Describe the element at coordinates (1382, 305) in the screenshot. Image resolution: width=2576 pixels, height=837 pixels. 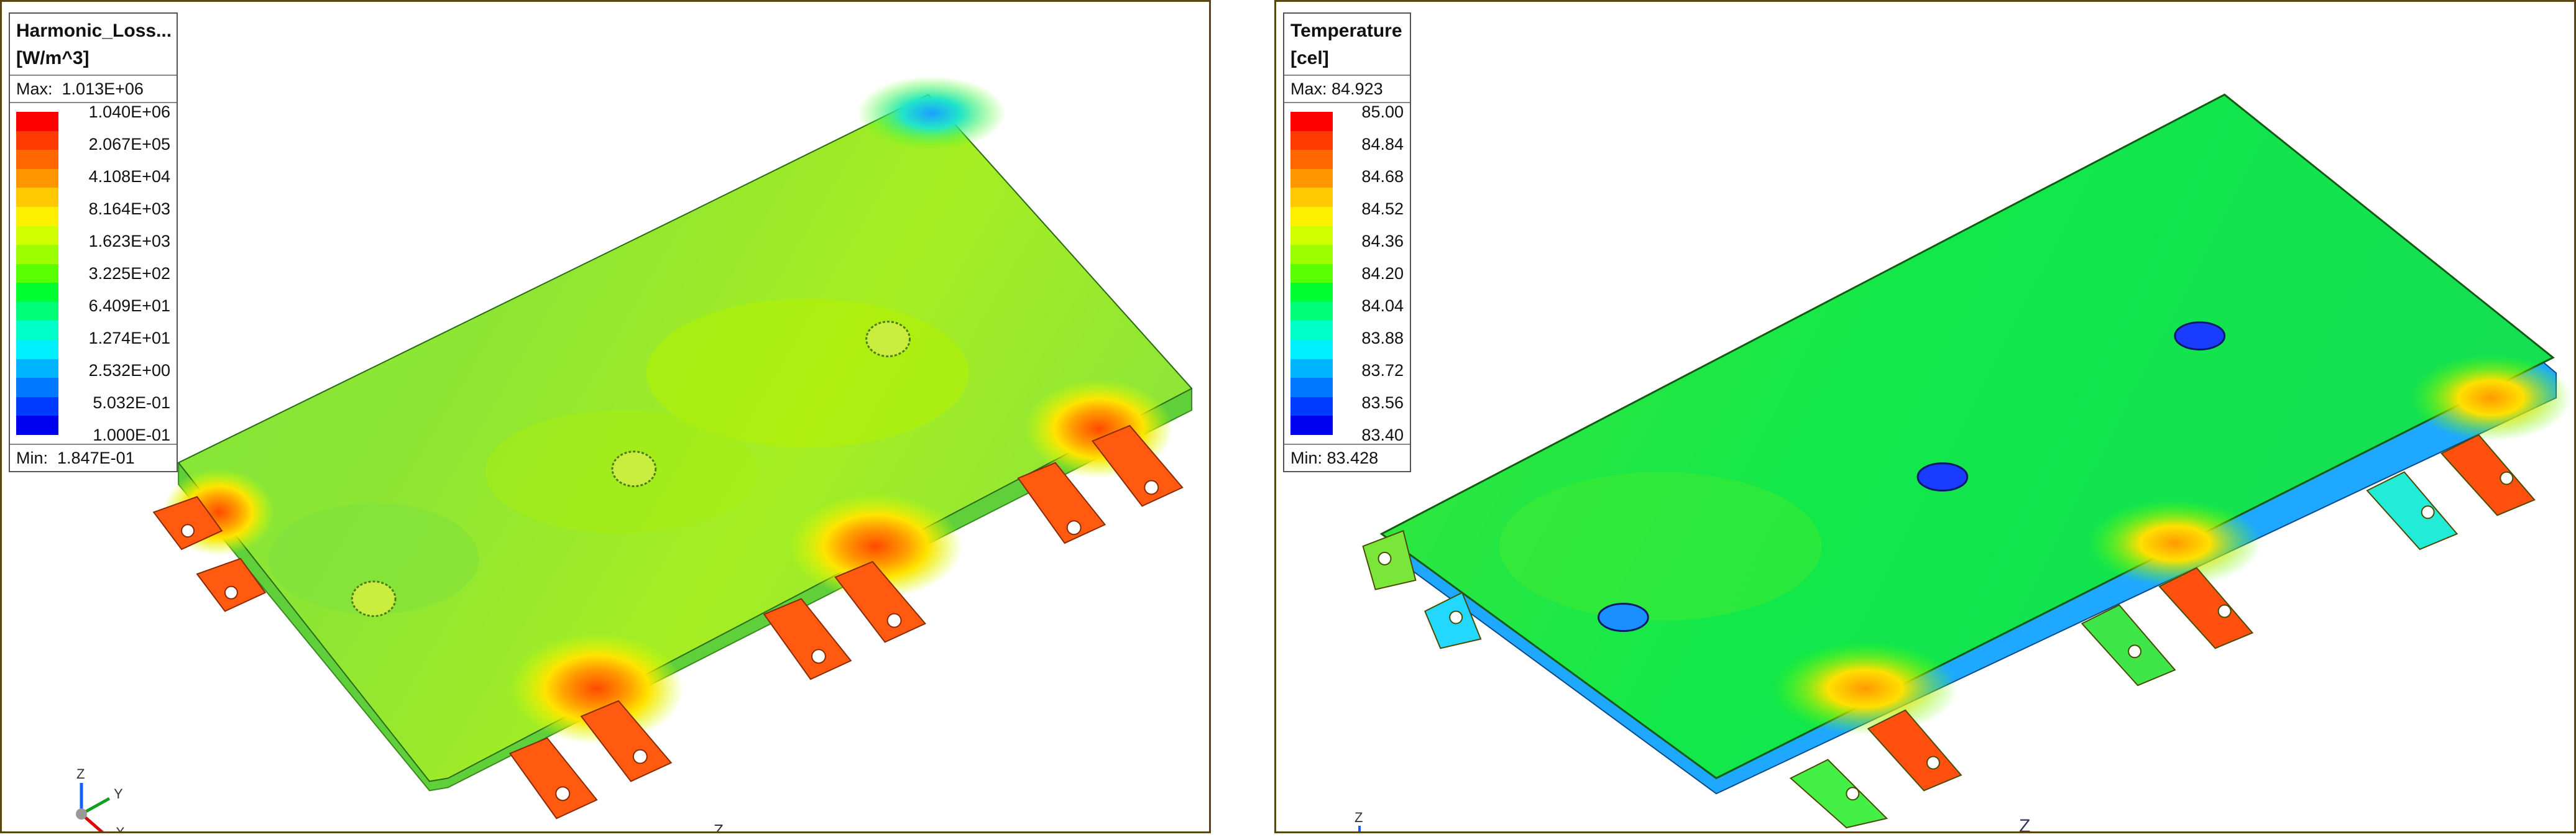
I see `legend-tick-label: 84.04` at that location.